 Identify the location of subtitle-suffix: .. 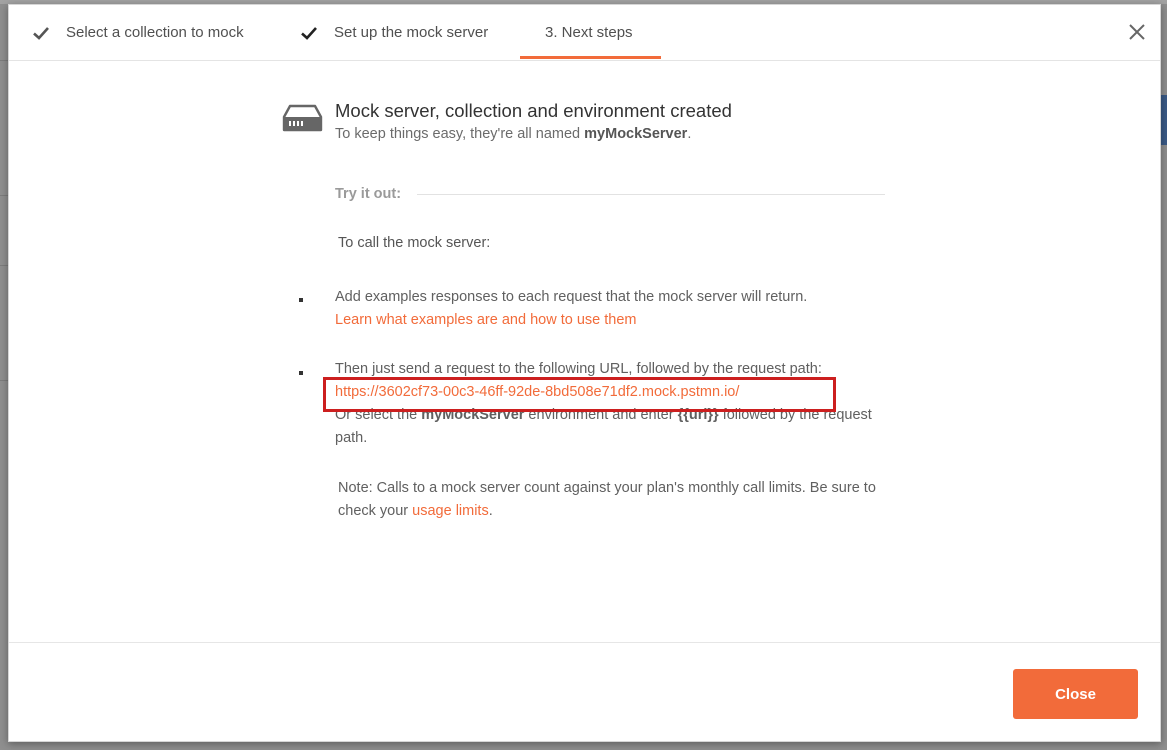
(689, 134).